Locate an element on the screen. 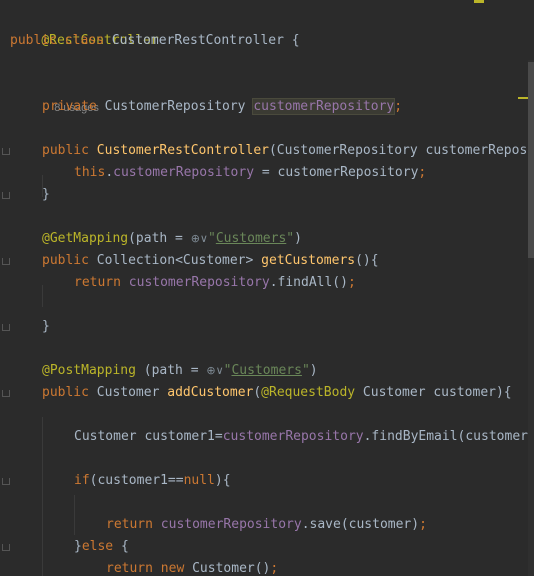  code-line-7: } is located at coordinates (46, 195).